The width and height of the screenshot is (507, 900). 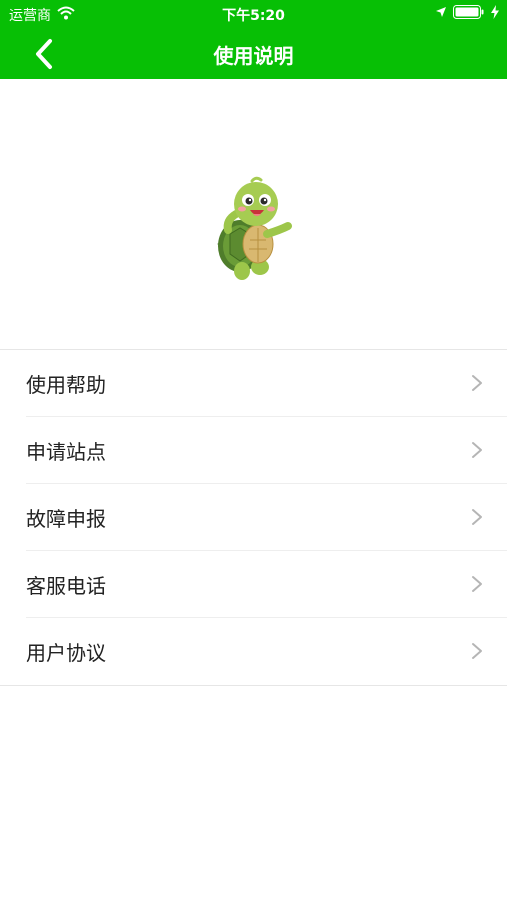 I want to click on menu-item-label: 客服电话, so click(x=66, y=586).